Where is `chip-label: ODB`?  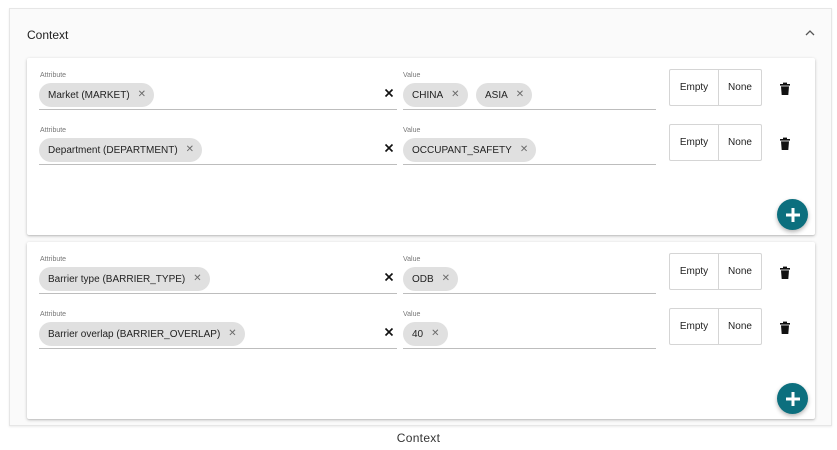 chip-label: ODB is located at coordinates (423, 279).